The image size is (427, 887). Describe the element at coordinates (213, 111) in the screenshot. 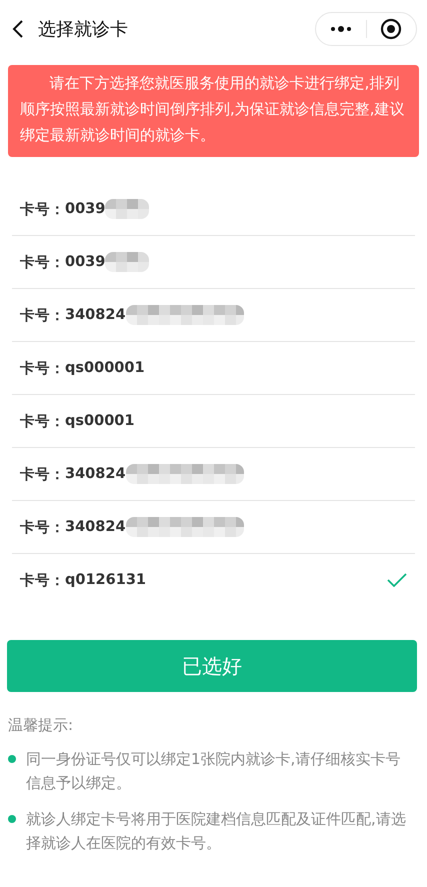

I see `notice-banner: 请在下方选择您就医服务使用的就诊卡进行绑定,排列顺序按照最新就诊时间倒序排列,为保证就诊信息完整,建议绑定最新就诊时间的就诊卡。` at that location.